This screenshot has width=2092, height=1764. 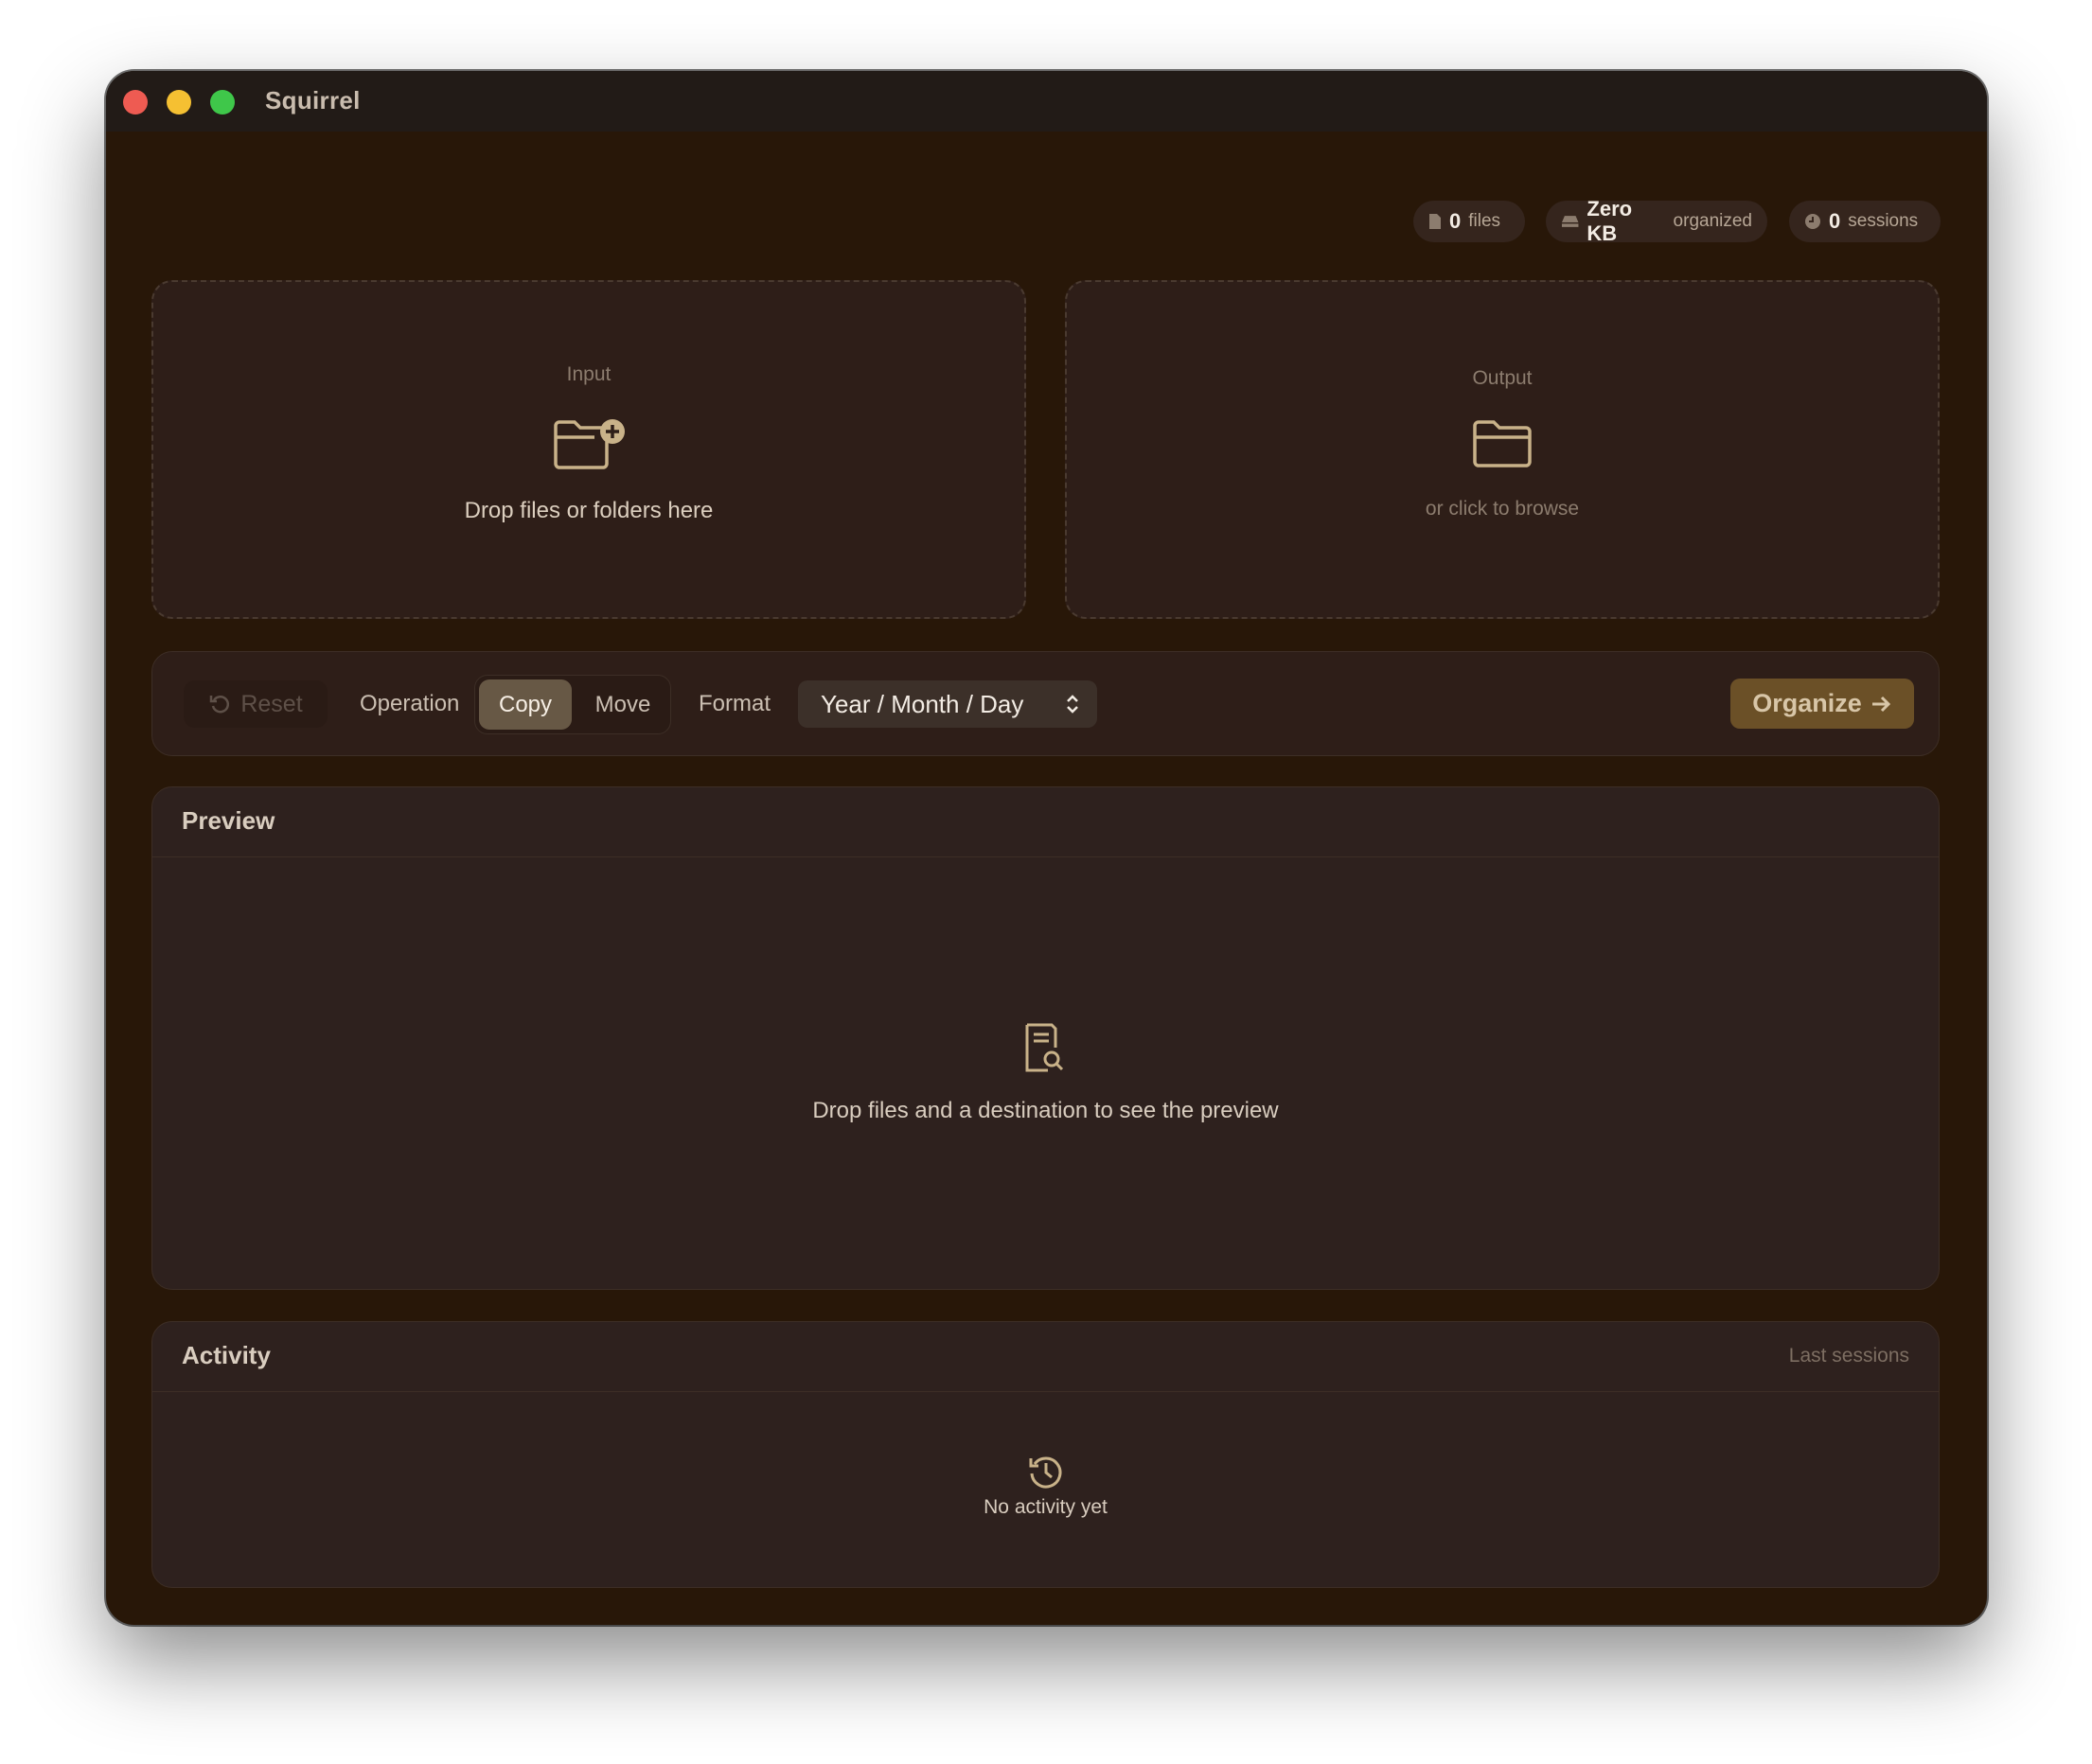 What do you see at coordinates (1502, 378) in the screenshot?
I see `output-zone-label: Output` at bounding box center [1502, 378].